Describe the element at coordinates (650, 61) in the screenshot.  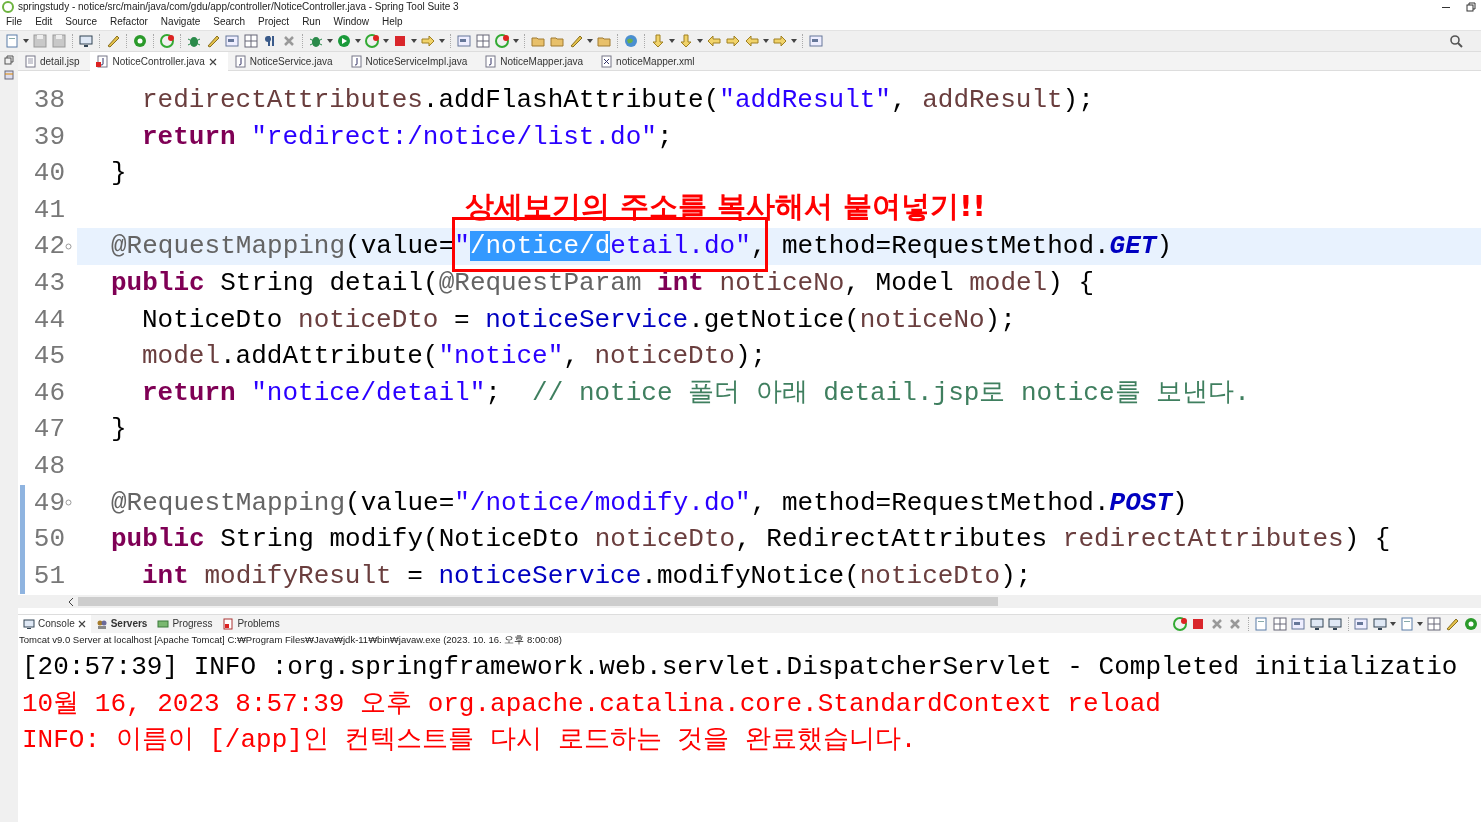
I see `editor-tab: noticeMapper.xml` at that location.